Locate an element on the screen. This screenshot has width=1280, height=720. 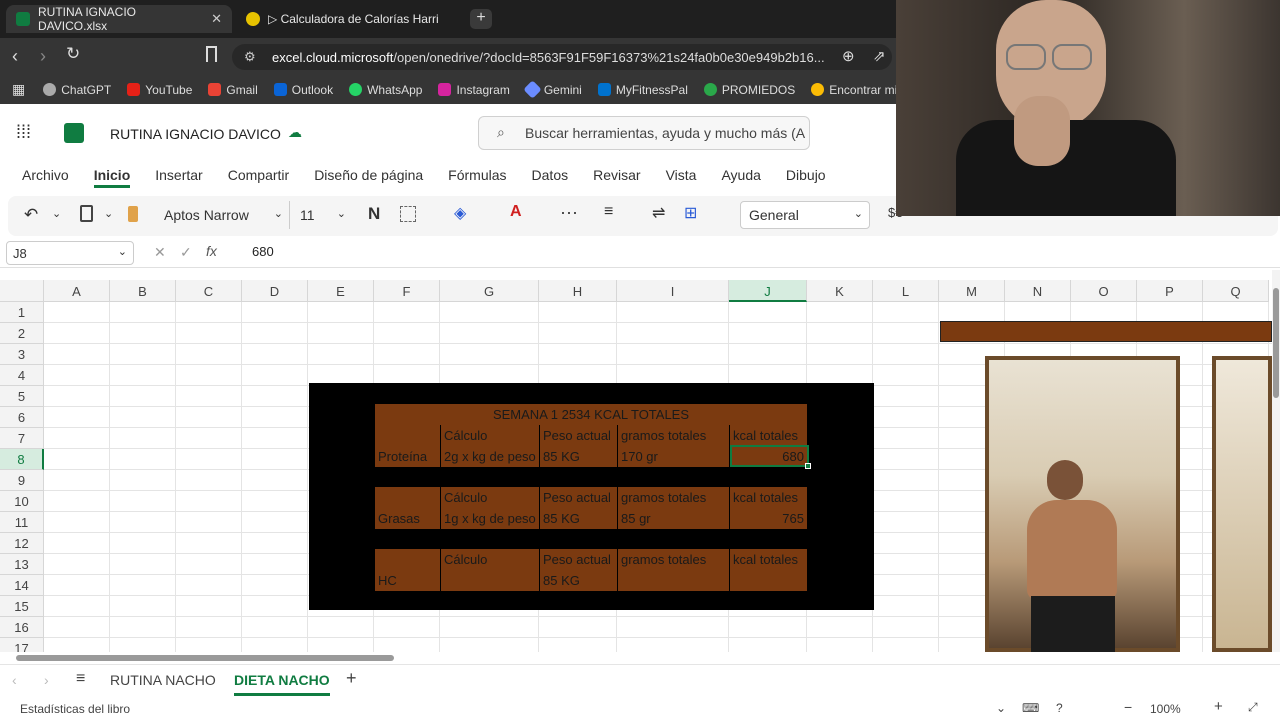
tab-insertar: Insertar is located at coordinates (178, 177).